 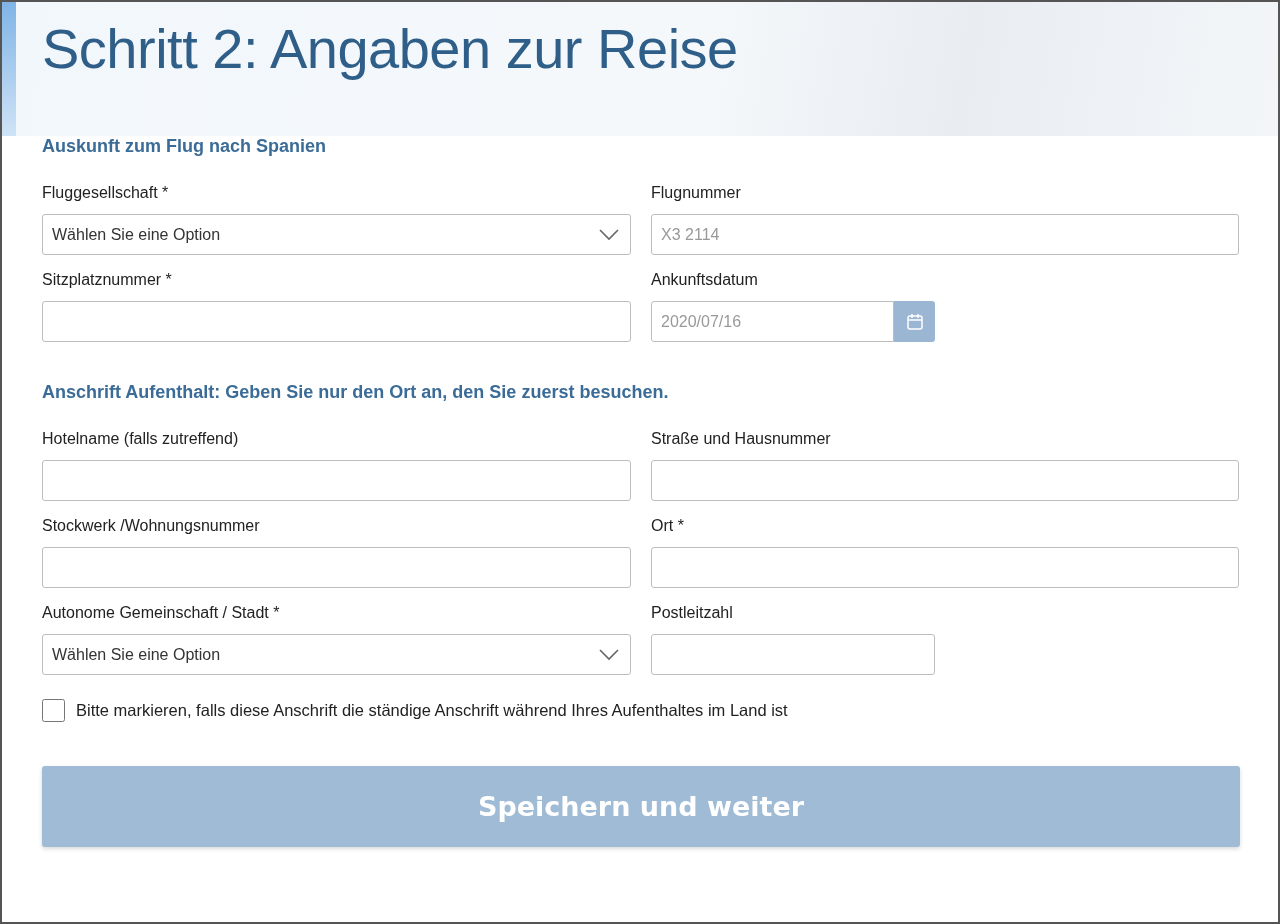 I want to click on section-heading: Anschrift Aufenthalt: Geben Sie nur den Ort an, den Sie zuerst besuchen., so click(x=356, y=393).